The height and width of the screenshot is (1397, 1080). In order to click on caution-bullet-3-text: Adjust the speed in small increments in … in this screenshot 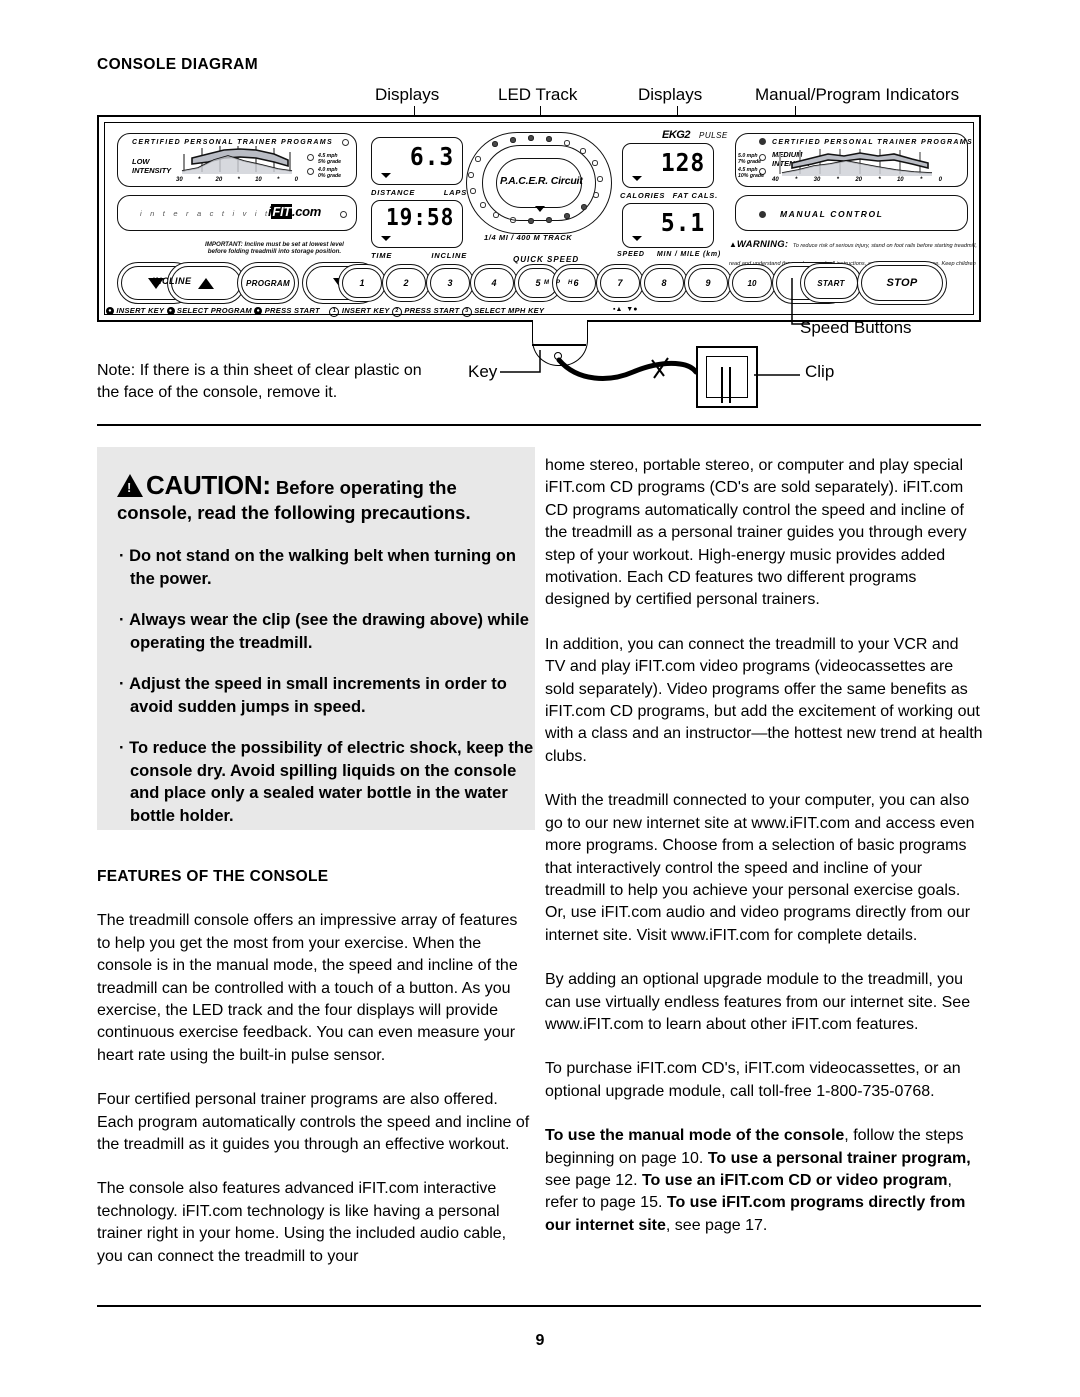, I will do `click(318, 695)`.